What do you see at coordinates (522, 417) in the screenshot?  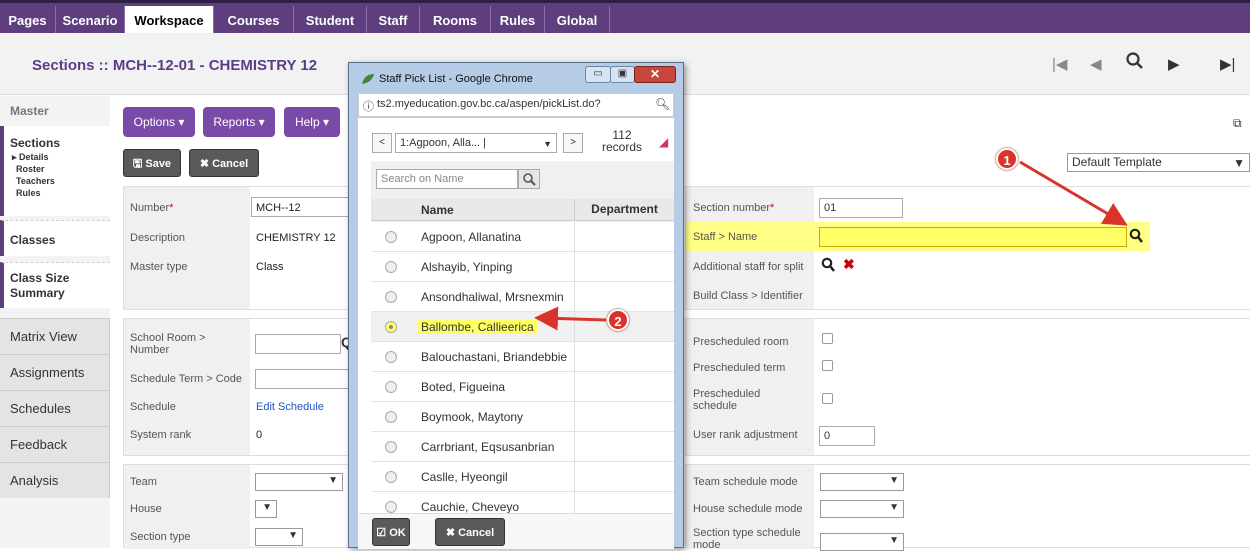 I see `table-row: Boymook, Maytony` at bounding box center [522, 417].